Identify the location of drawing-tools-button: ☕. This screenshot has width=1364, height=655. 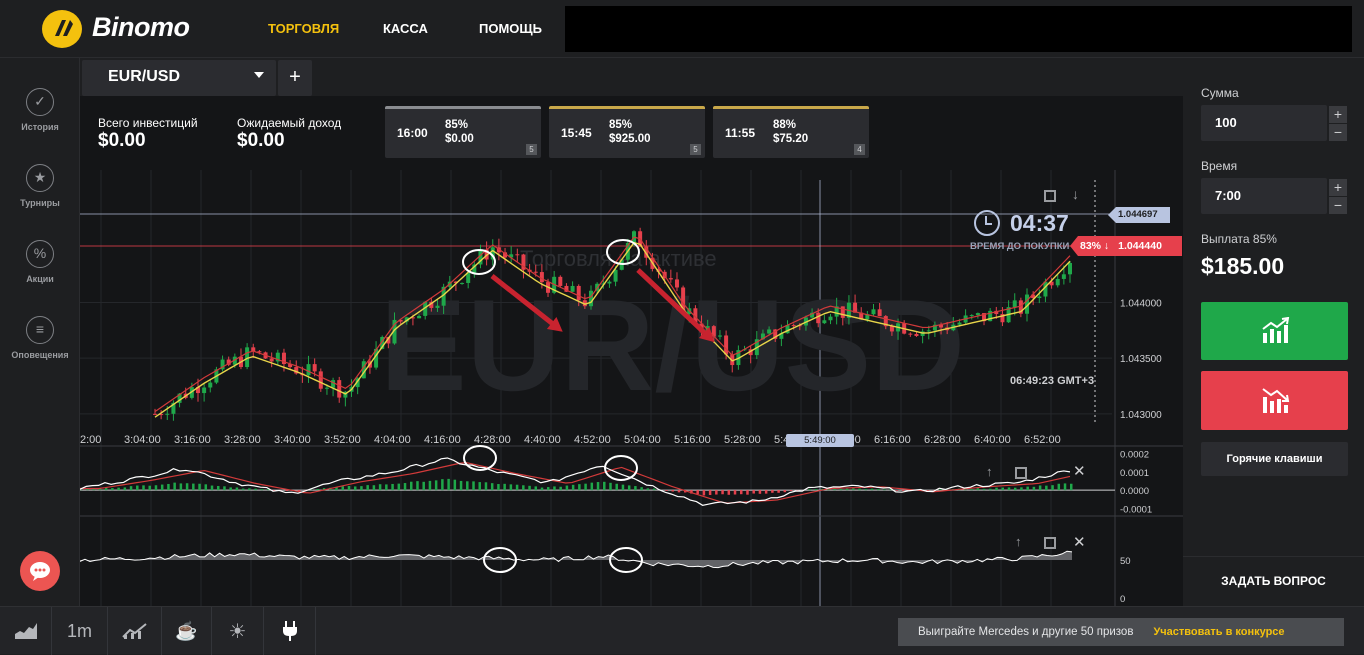
(187, 631).